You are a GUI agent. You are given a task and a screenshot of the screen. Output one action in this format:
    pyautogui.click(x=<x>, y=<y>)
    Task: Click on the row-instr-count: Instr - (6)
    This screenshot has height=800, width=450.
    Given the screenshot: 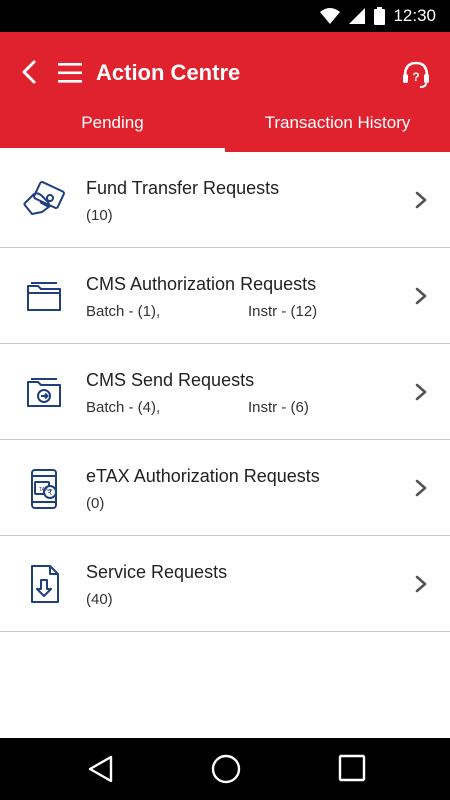 What is the action you would take?
    pyautogui.click(x=278, y=407)
    